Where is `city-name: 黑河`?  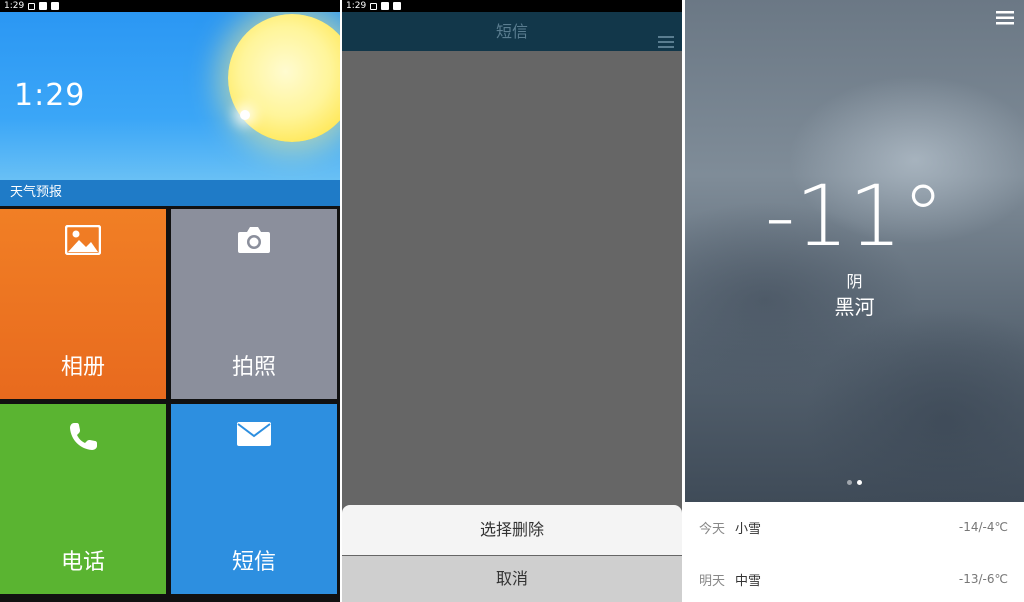 city-name: 黑河 is located at coordinates (854, 307).